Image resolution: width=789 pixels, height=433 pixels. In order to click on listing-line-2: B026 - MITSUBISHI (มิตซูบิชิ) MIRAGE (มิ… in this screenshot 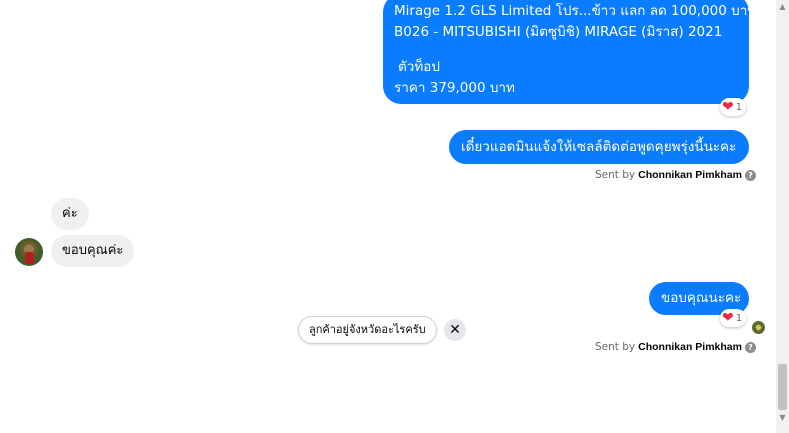, I will do `click(558, 32)`.